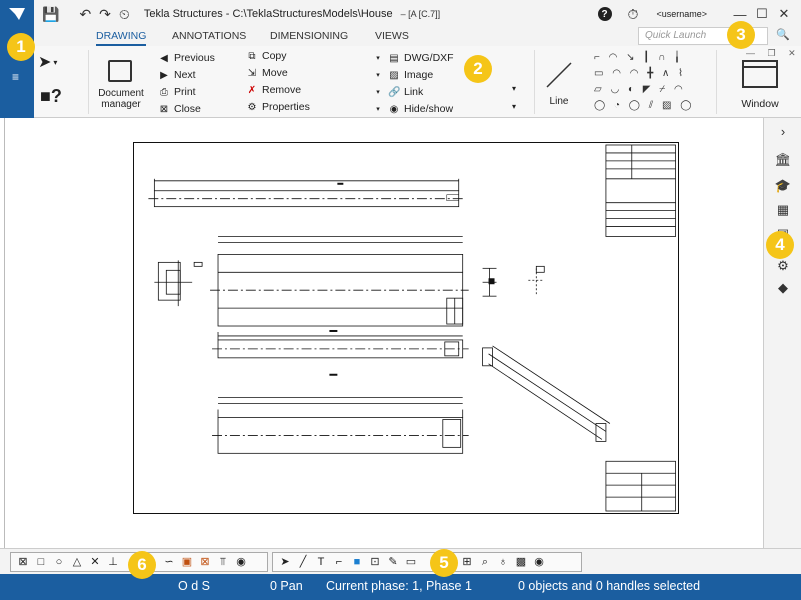 This screenshot has height=600, width=801. Describe the element at coordinates (194, 58) in the screenshot. I see `previous-label: Previous` at that location.